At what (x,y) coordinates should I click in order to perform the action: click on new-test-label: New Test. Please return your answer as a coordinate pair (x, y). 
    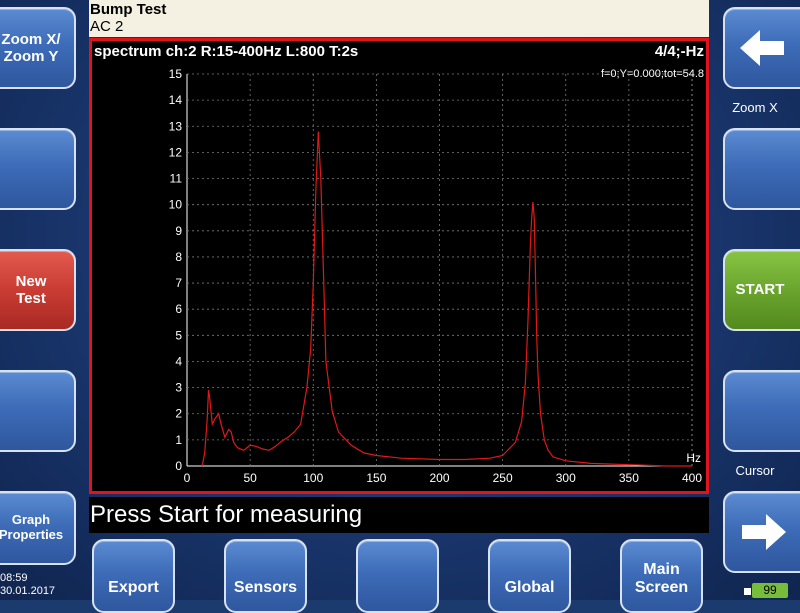
    Looking at the image, I should click on (31, 289).